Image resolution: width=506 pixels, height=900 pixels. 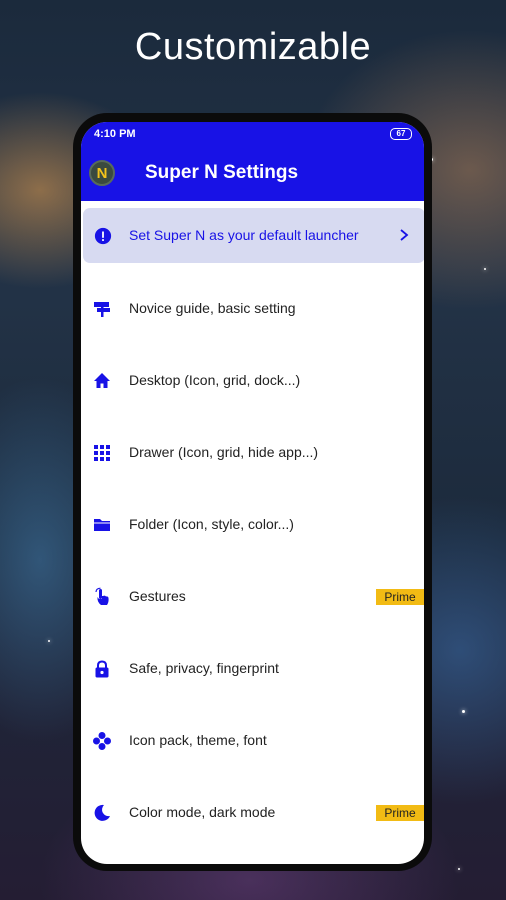 I want to click on menu-item-icon-pack: Icon pack, theme, font, so click(x=252, y=741).